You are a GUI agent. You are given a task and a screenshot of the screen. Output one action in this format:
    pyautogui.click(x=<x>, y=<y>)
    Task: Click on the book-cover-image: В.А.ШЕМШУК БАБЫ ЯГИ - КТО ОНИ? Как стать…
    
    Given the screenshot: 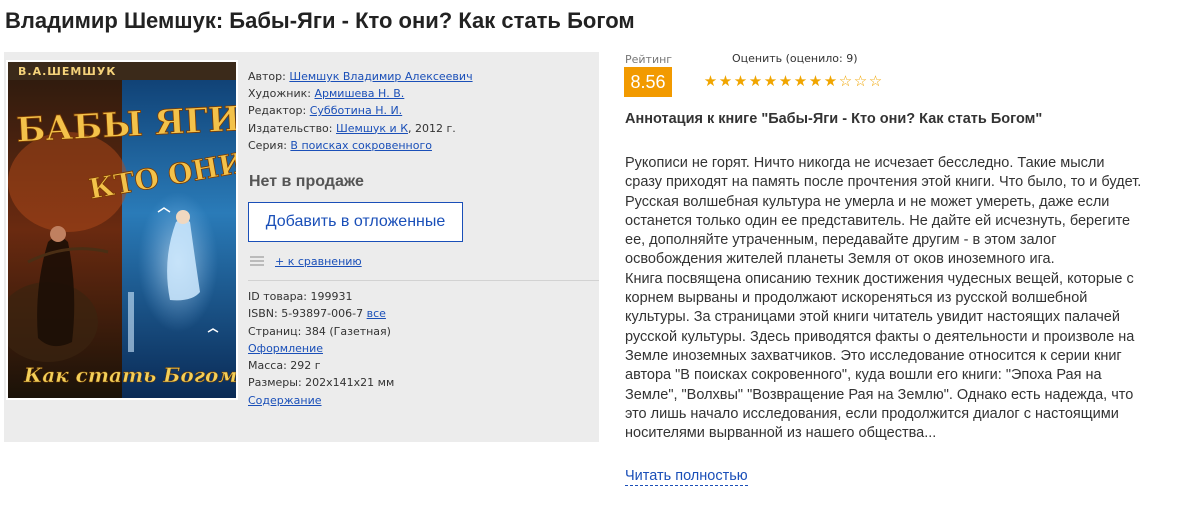 What is the action you would take?
    pyautogui.click(x=122, y=230)
    